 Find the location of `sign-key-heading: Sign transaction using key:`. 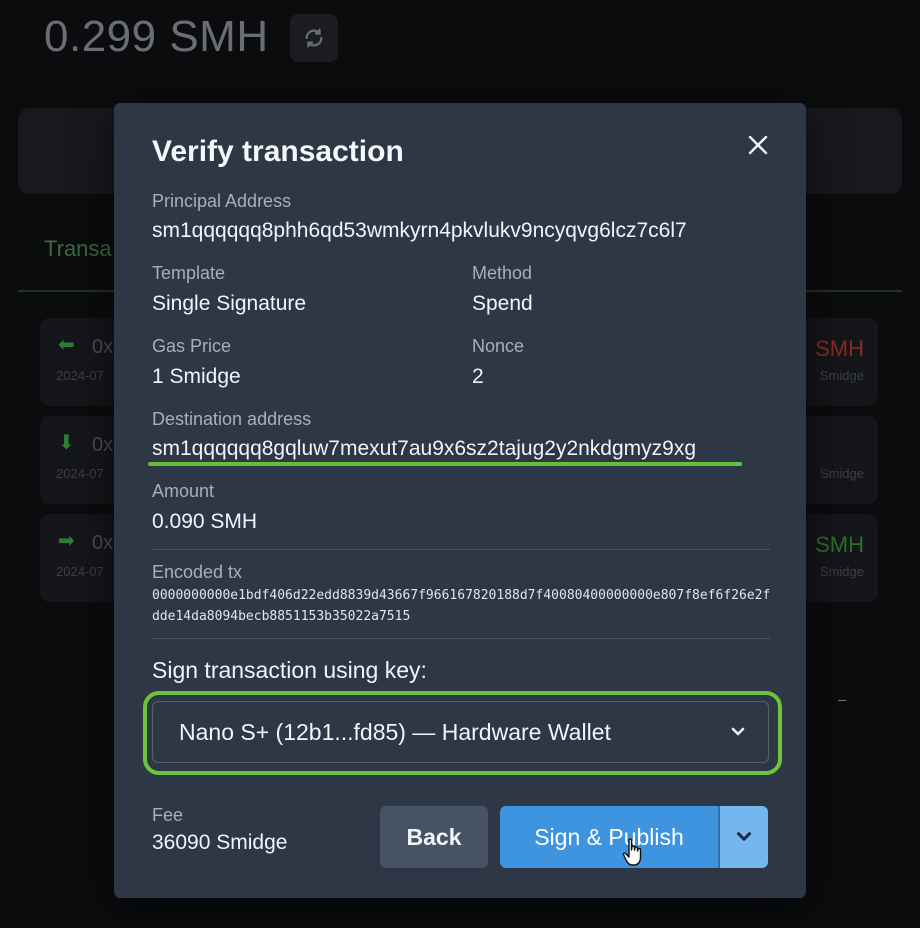

sign-key-heading: Sign transaction using key: is located at coordinates (289, 670).